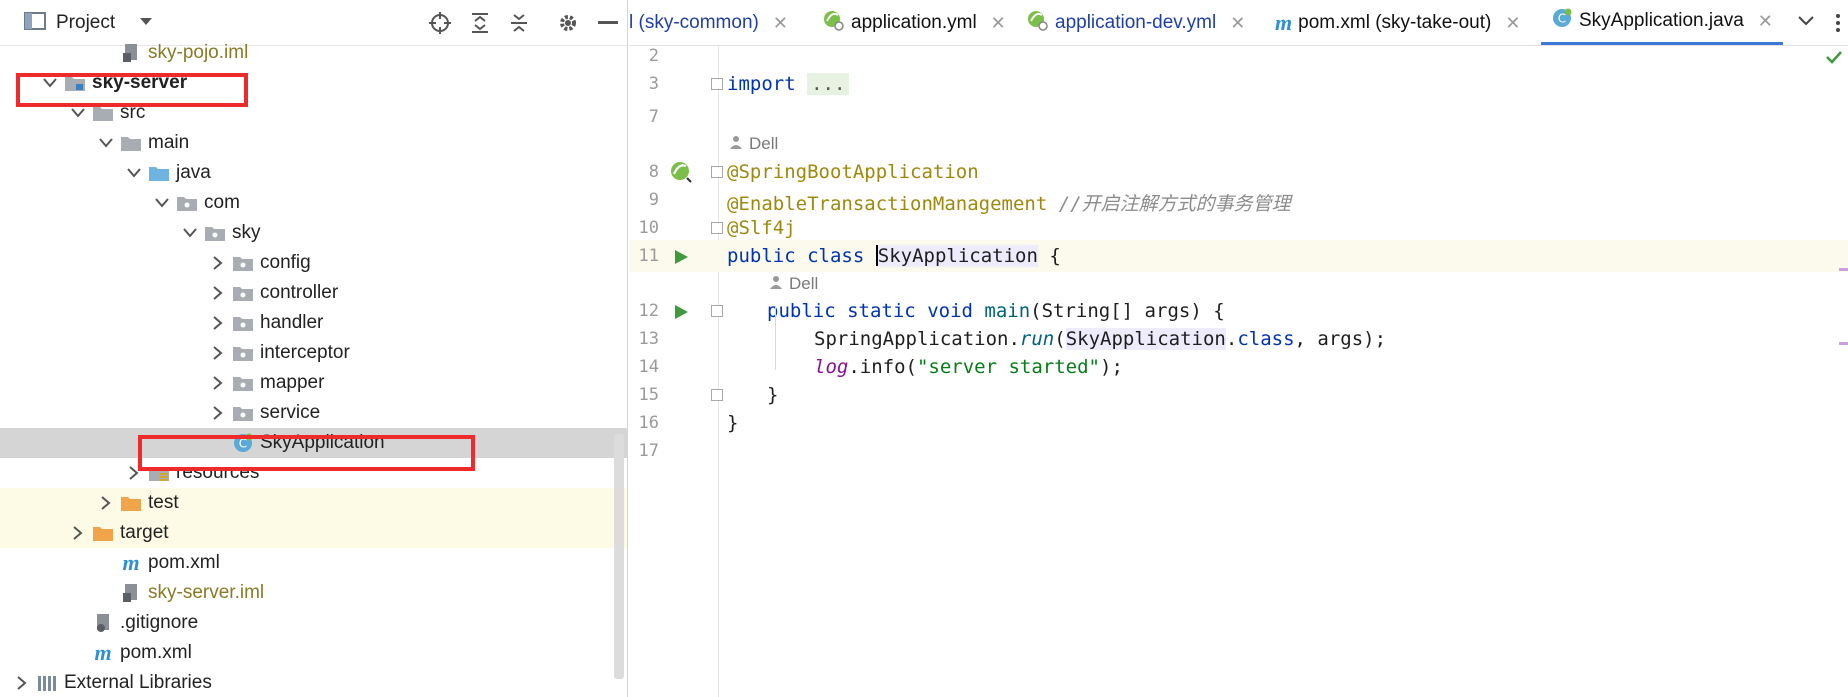 The height and width of the screenshot is (697, 1848). What do you see at coordinates (313, 323) in the screenshot?
I see `tree-item-handler: handler` at bounding box center [313, 323].